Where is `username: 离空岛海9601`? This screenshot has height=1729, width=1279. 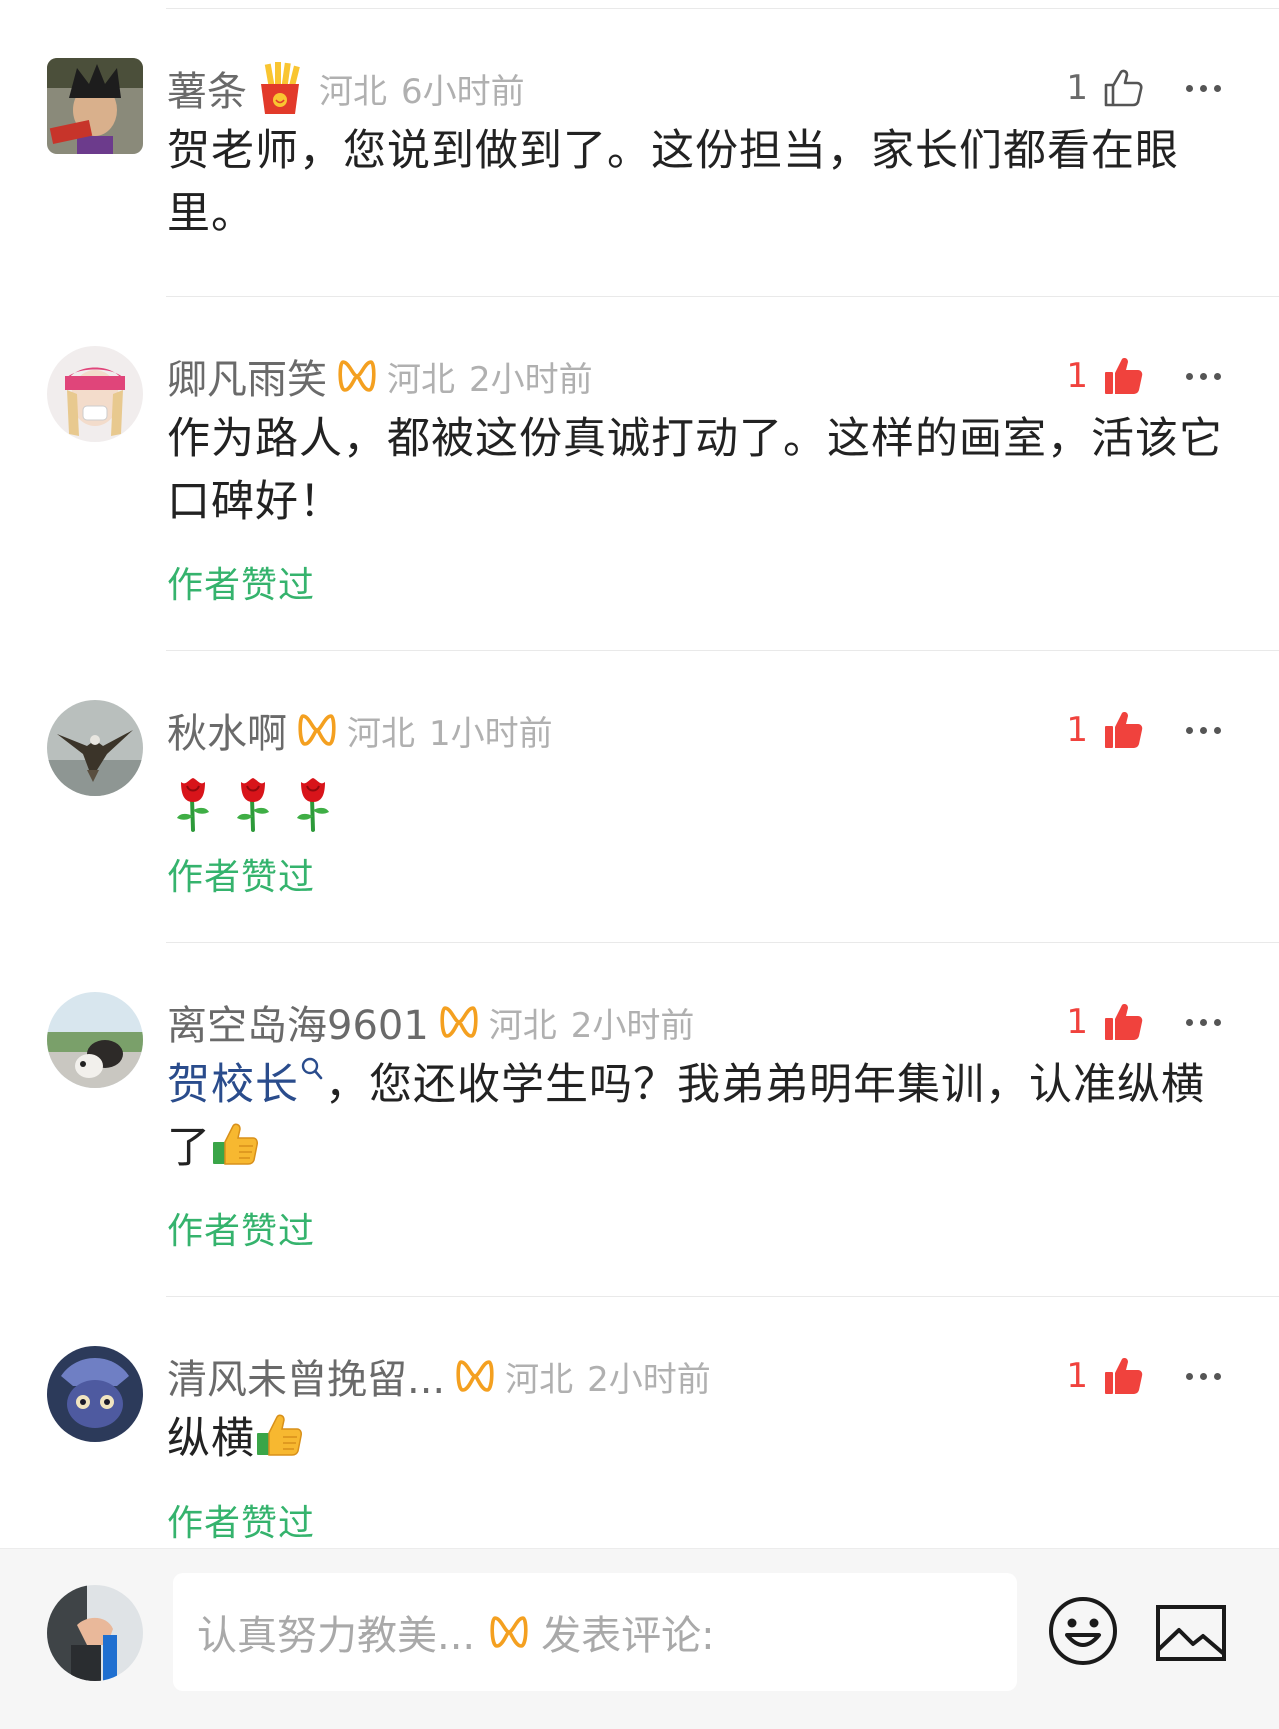 username: 离空岛海9601 is located at coordinates (298, 1022).